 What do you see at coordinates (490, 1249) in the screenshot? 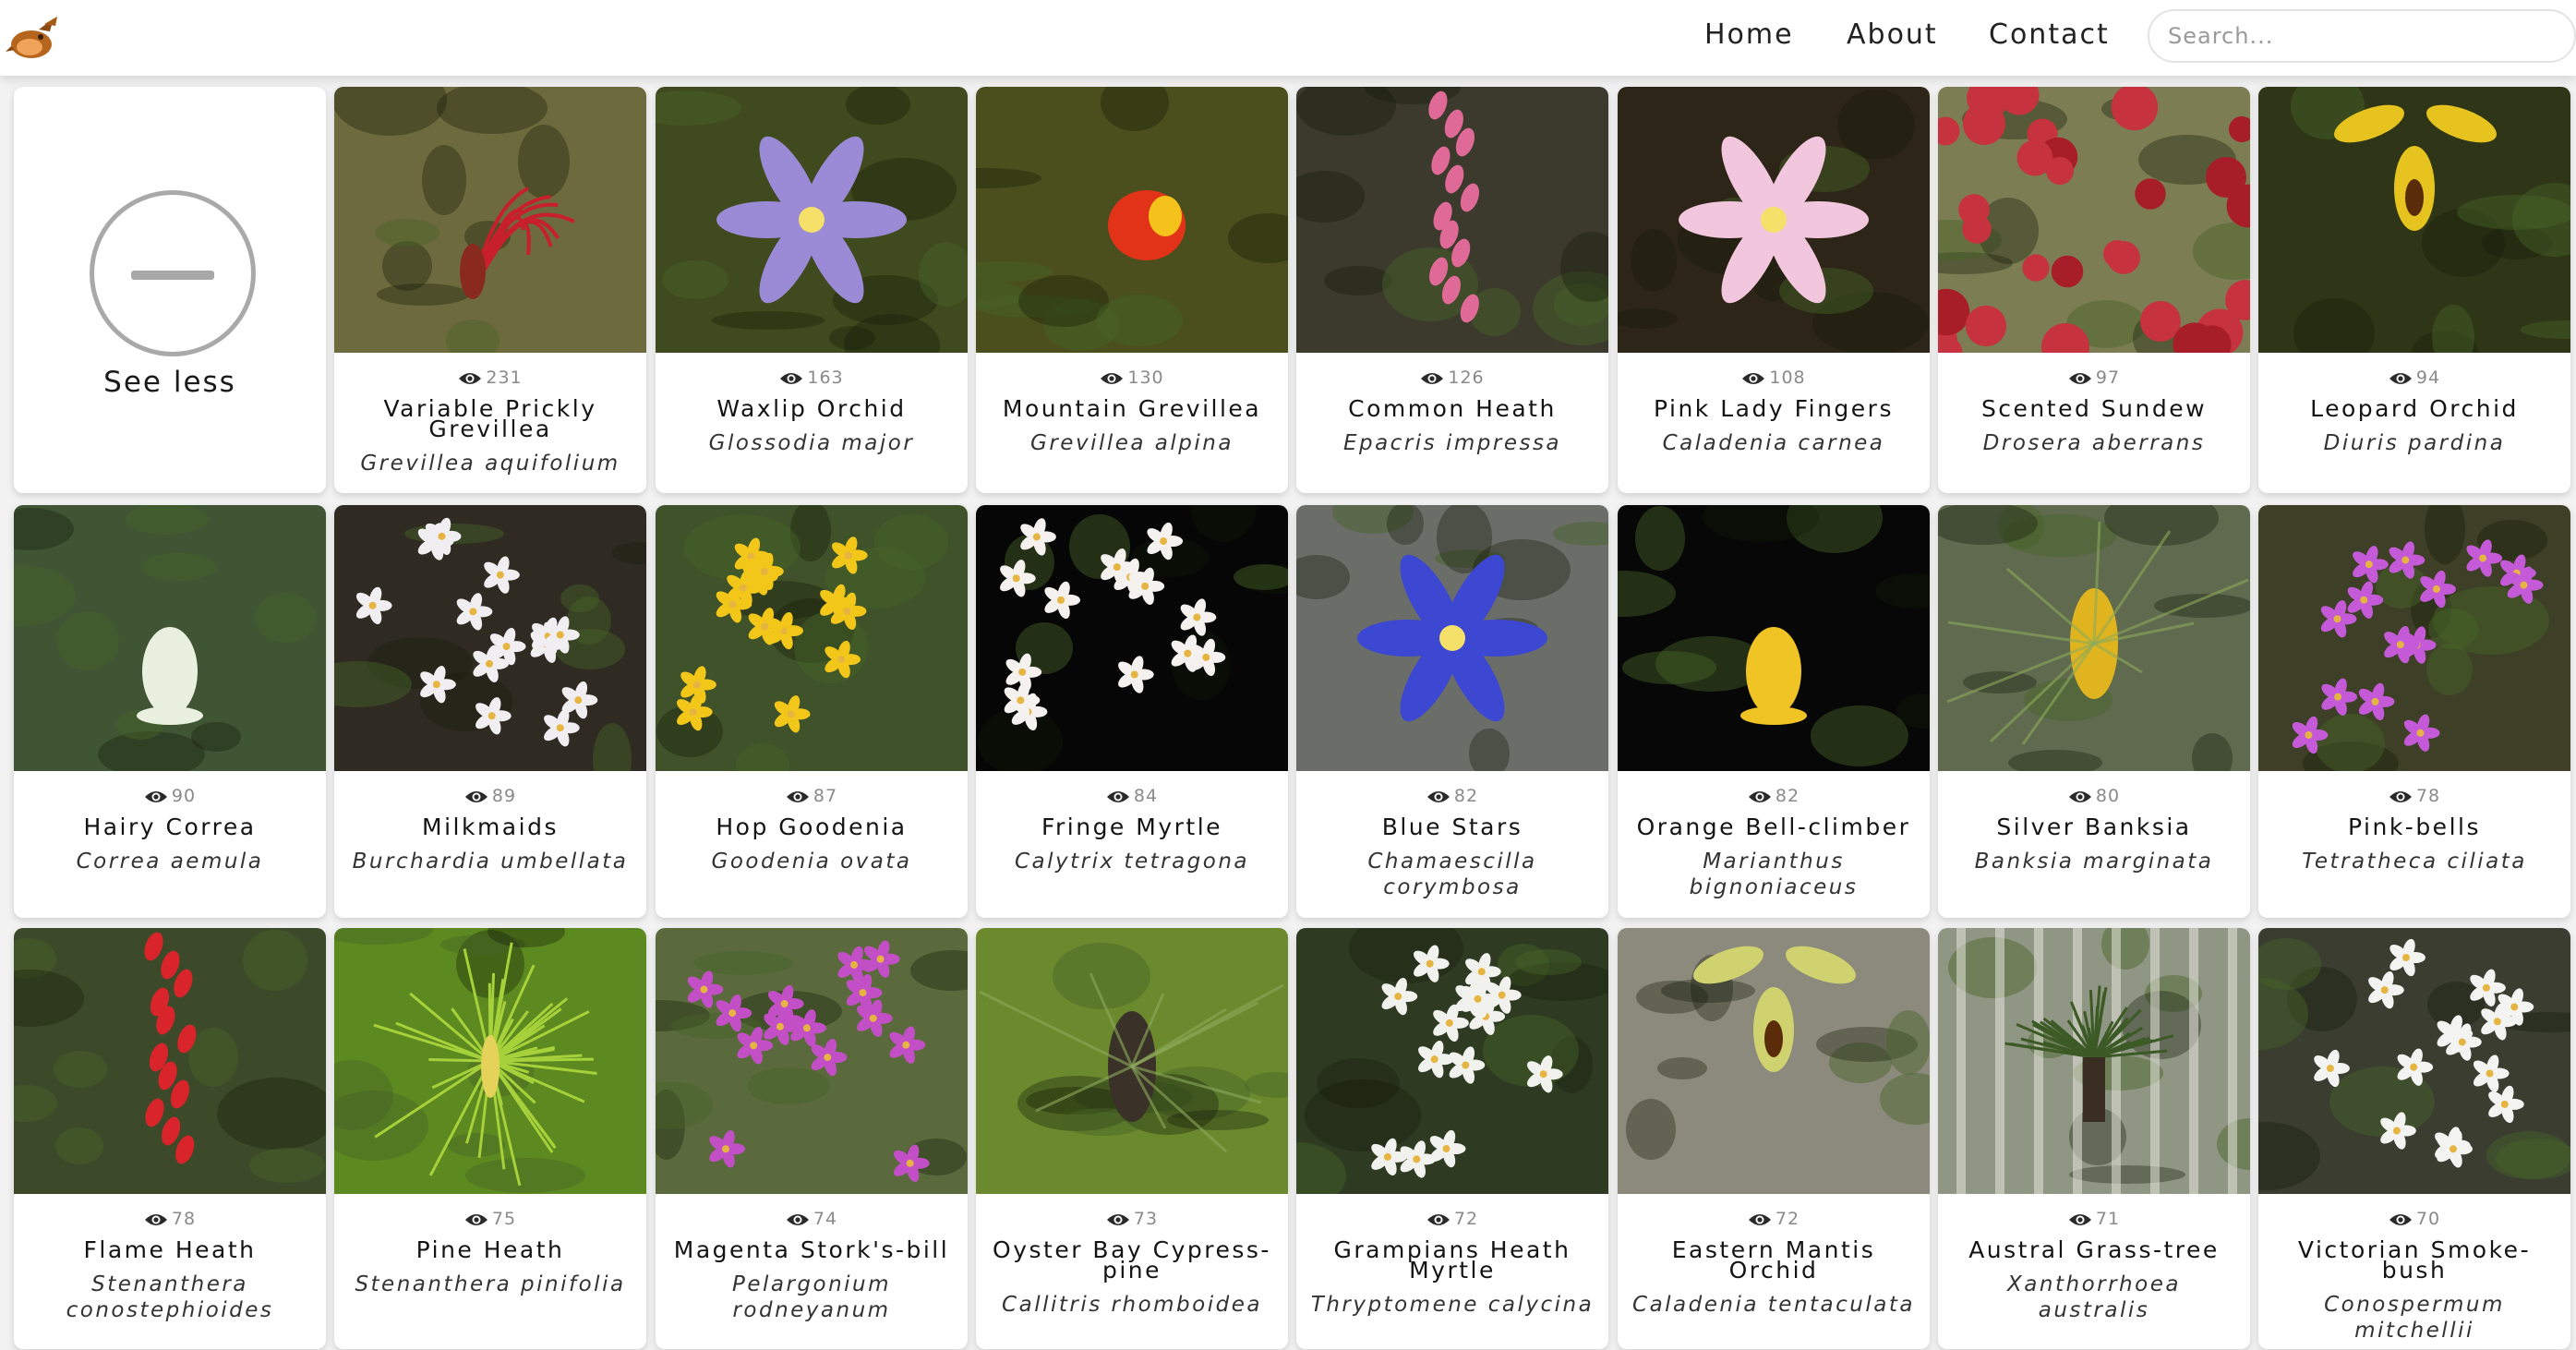
I see `common-name: Pine Heath` at bounding box center [490, 1249].